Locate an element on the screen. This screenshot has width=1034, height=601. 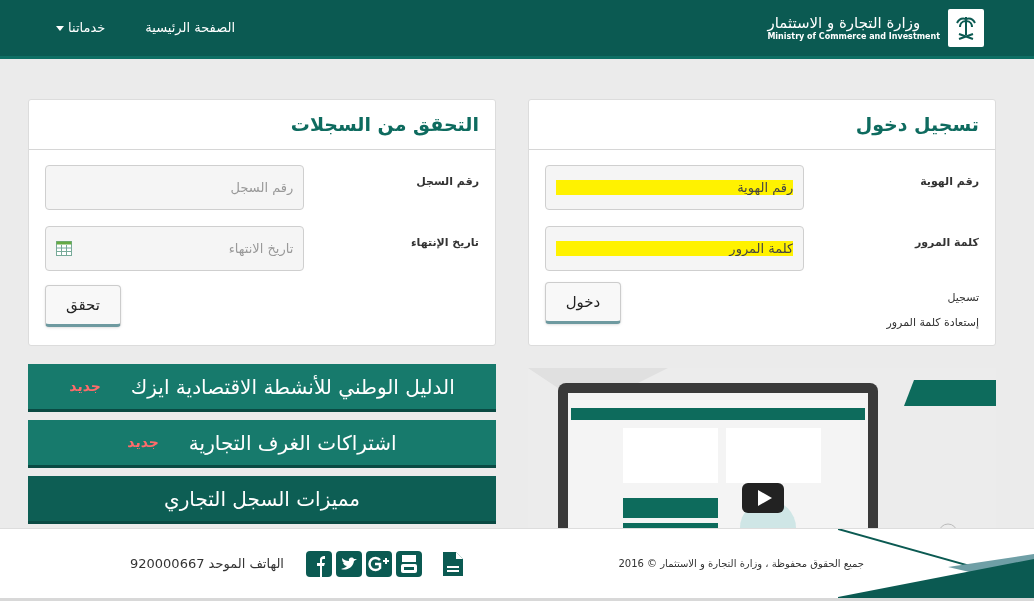
card-title: التحقق من السجلات is located at coordinates (384, 125).